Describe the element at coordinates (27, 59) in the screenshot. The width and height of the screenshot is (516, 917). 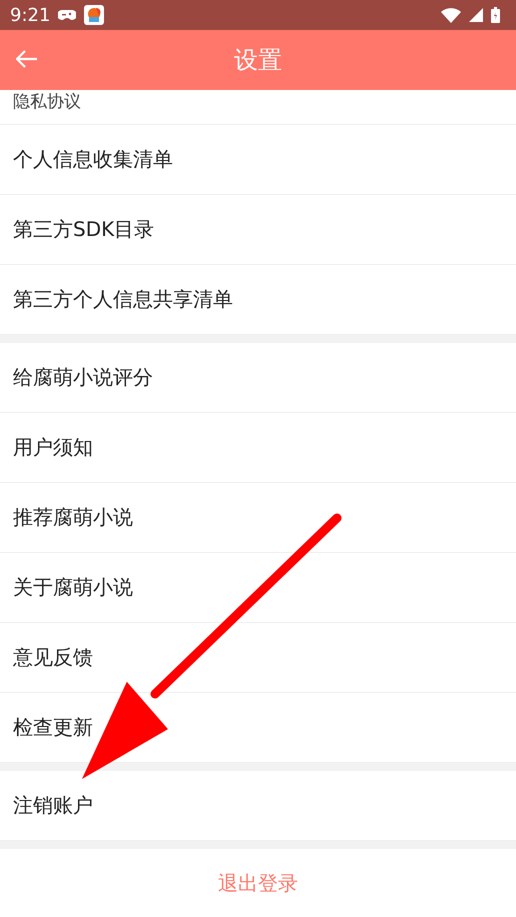
I see `back-arrow-icon` at that location.